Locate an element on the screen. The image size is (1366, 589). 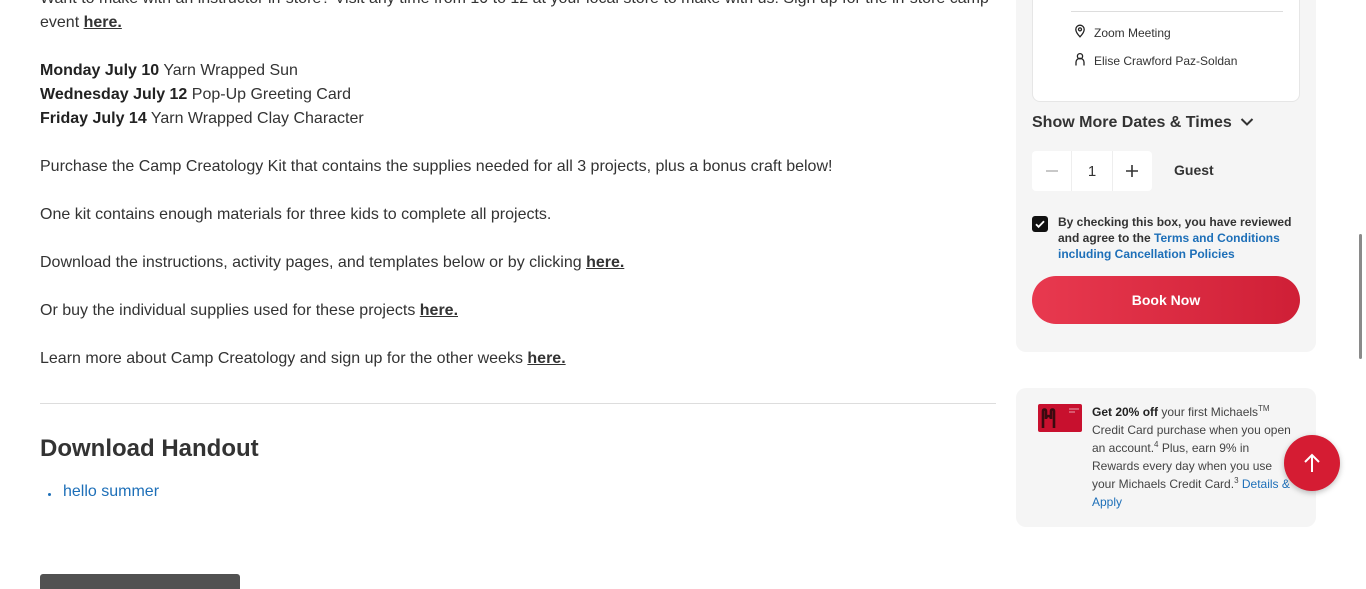
minus-icon is located at coordinates (1051, 171).